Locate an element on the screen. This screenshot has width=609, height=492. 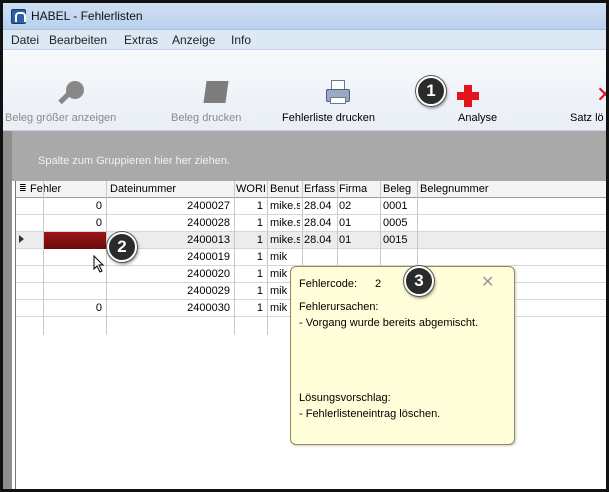
tooltip-ursachen-text: - Vorgang wurde bereits abgemischt. is located at coordinates (389, 323).